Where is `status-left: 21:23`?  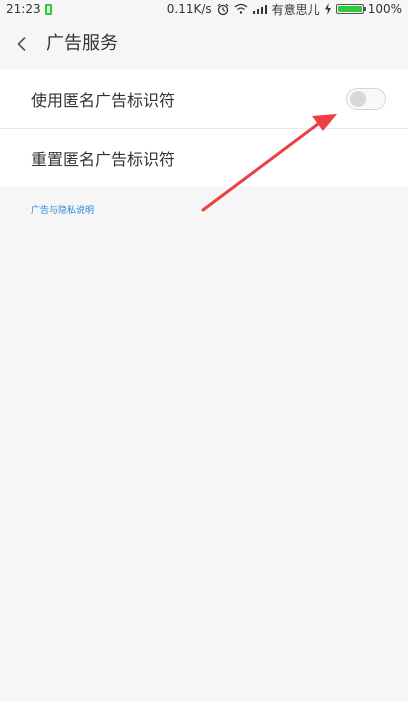
status-left: 21:23 is located at coordinates (29, 9).